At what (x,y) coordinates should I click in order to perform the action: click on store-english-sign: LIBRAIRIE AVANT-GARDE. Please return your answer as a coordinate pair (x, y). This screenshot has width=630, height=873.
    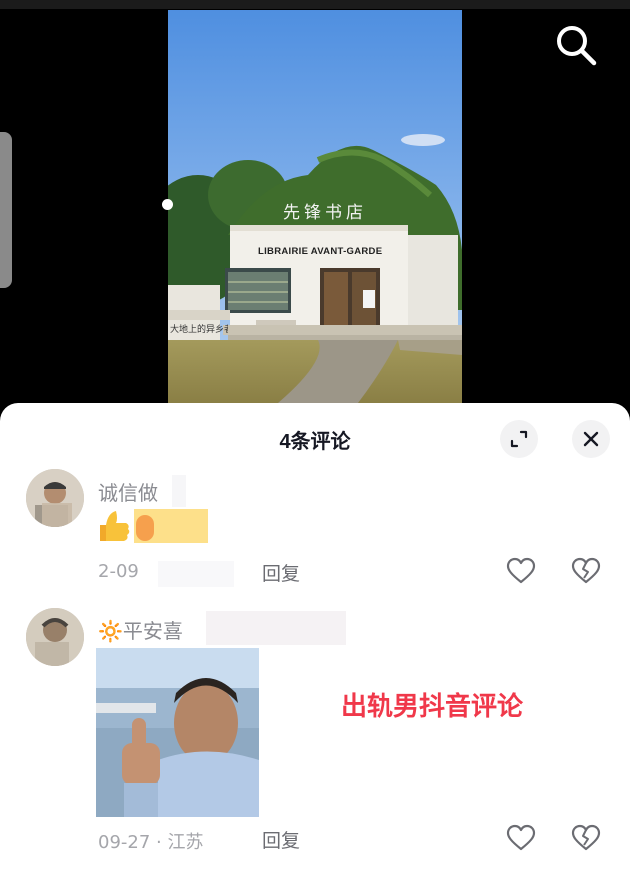
    Looking at the image, I should click on (320, 251).